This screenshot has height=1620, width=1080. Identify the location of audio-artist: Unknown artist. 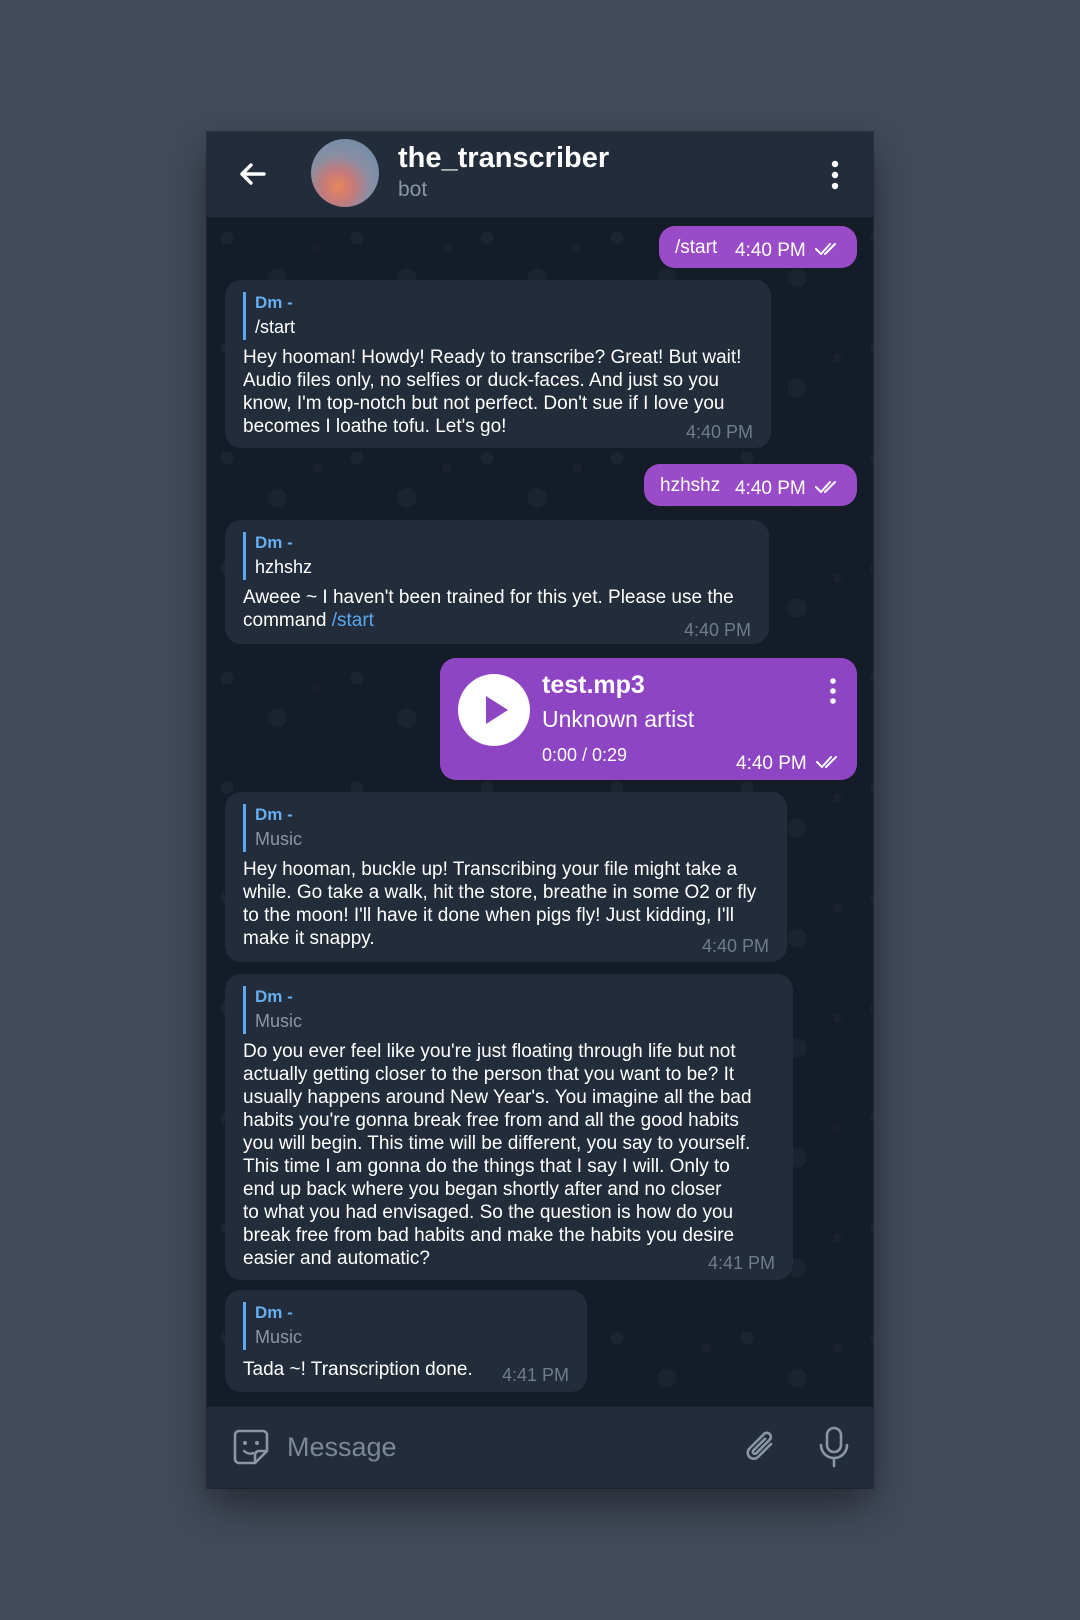
(618, 719).